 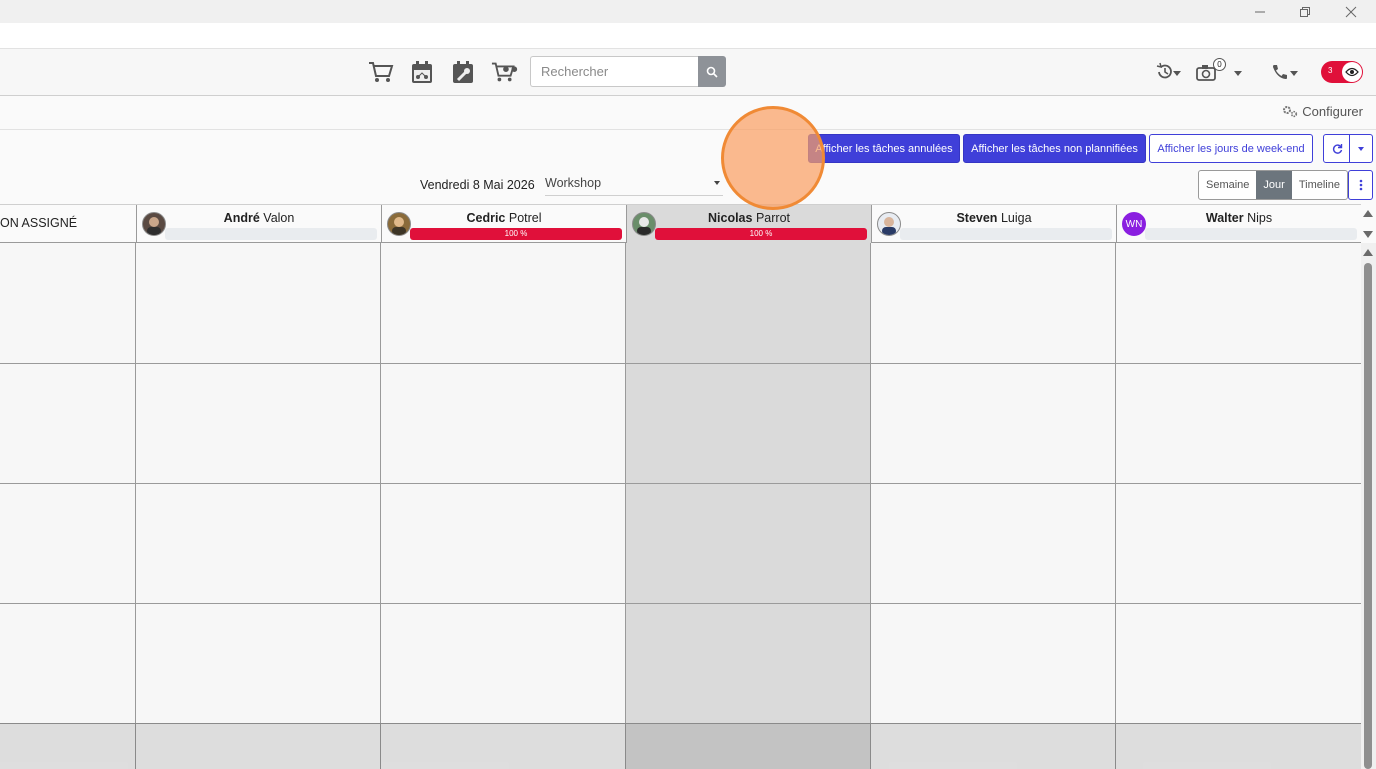 I want to click on availability-toggle: 3, so click(x=1342, y=72).